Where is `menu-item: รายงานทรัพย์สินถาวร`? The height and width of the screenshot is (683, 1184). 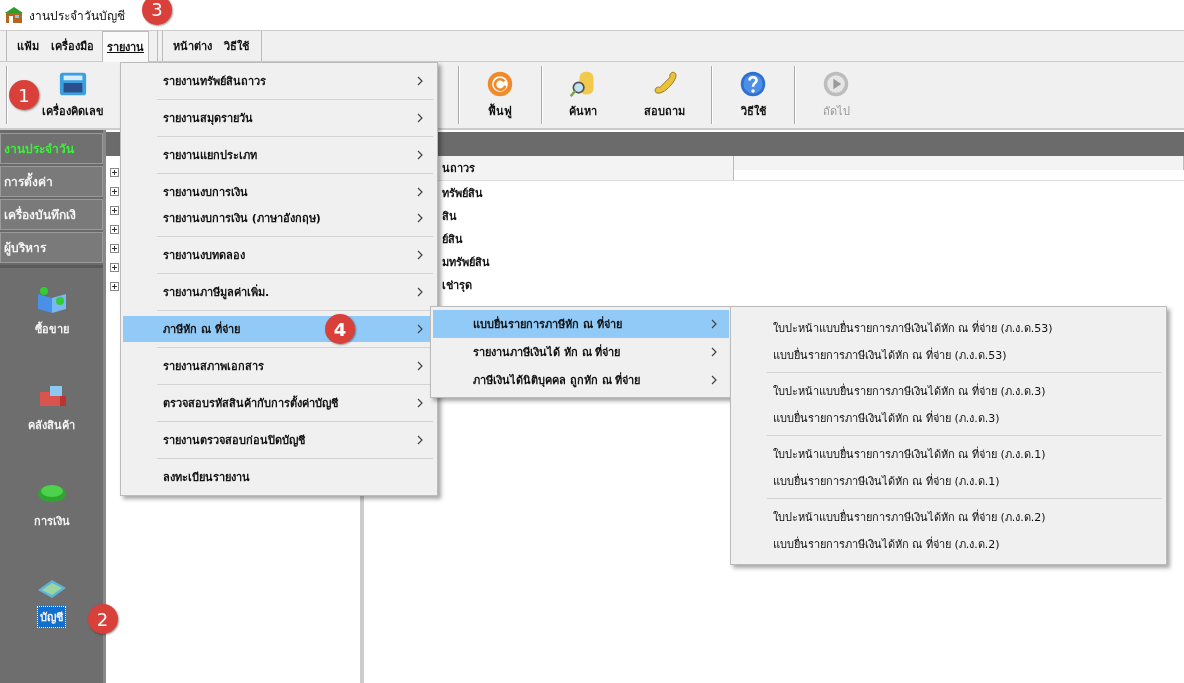
menu-item: รายงานทรัพย์สินถาวร is located at coordinates (279, 81).